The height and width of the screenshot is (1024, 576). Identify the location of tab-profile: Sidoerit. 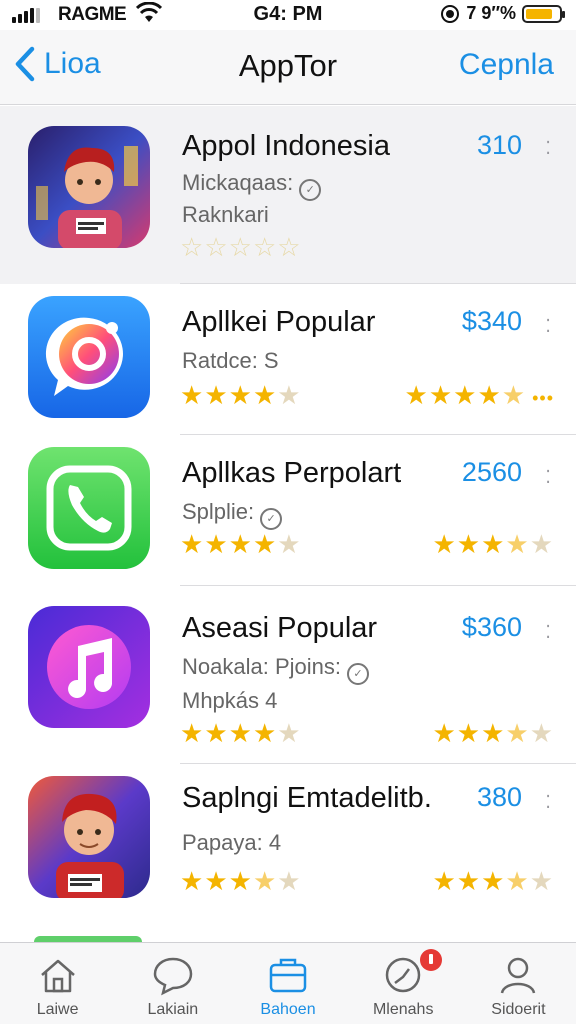
(518, 983).